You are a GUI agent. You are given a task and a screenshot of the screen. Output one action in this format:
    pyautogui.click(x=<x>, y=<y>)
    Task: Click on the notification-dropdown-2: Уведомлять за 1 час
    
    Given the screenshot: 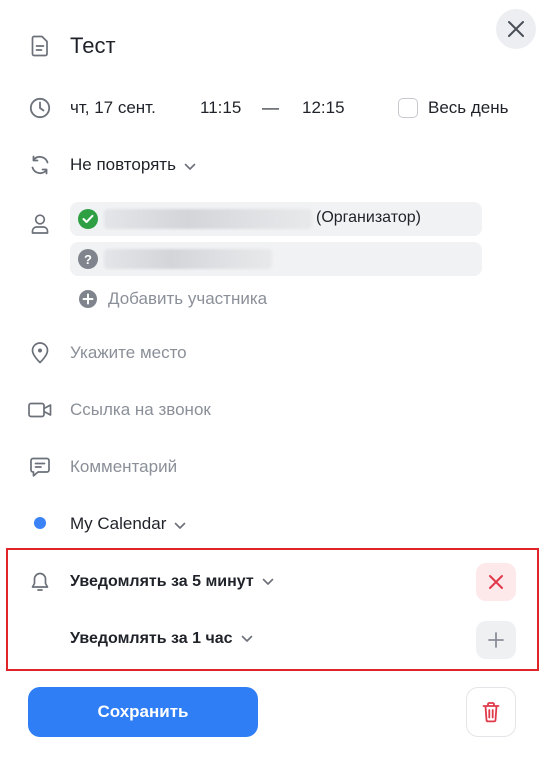 What is the action you would take?
    pyautogui.click(x=161, y=639)
    